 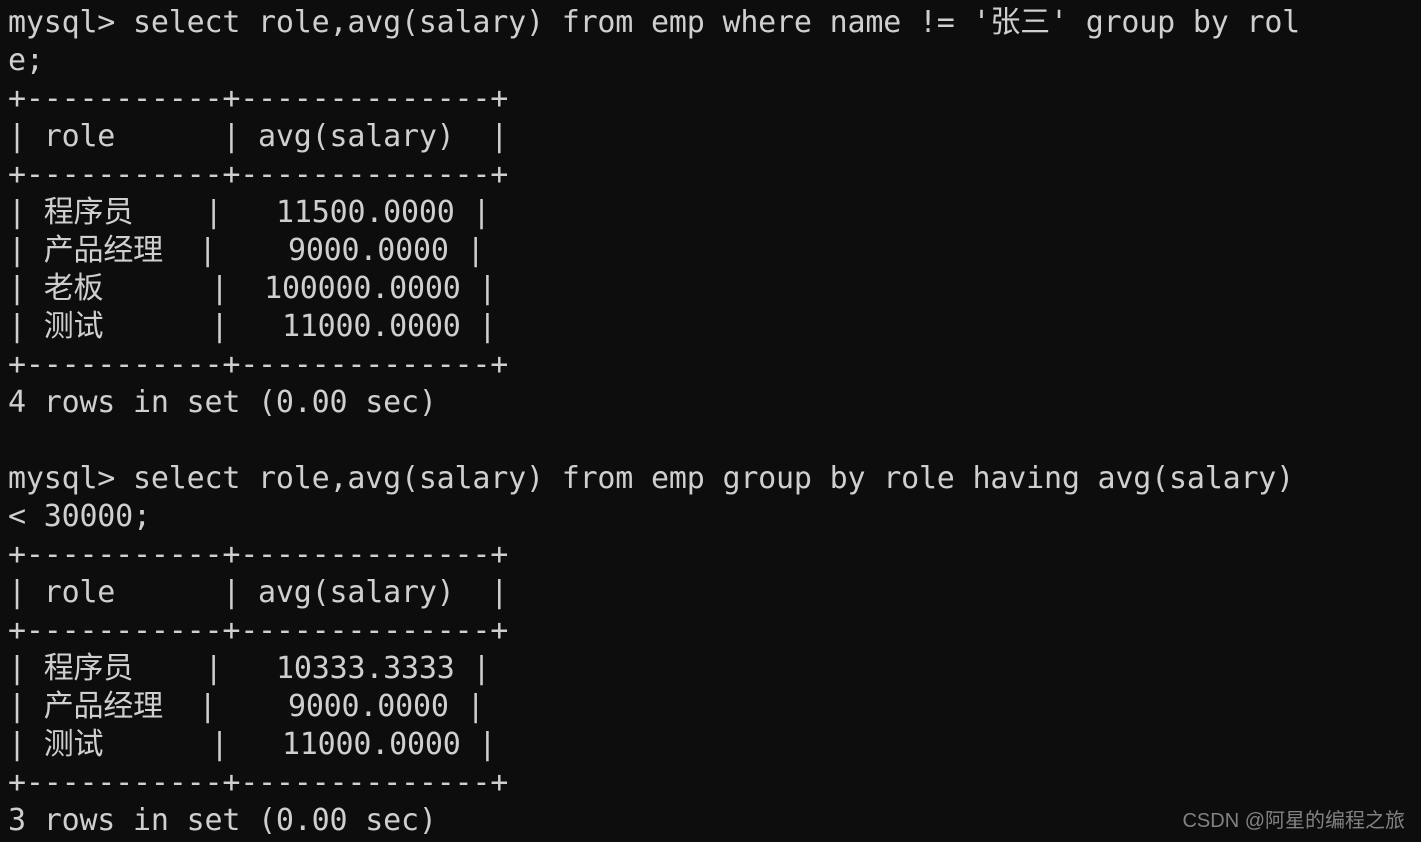 I want to click on terminal-line: e;, so click(x=26, y=60).